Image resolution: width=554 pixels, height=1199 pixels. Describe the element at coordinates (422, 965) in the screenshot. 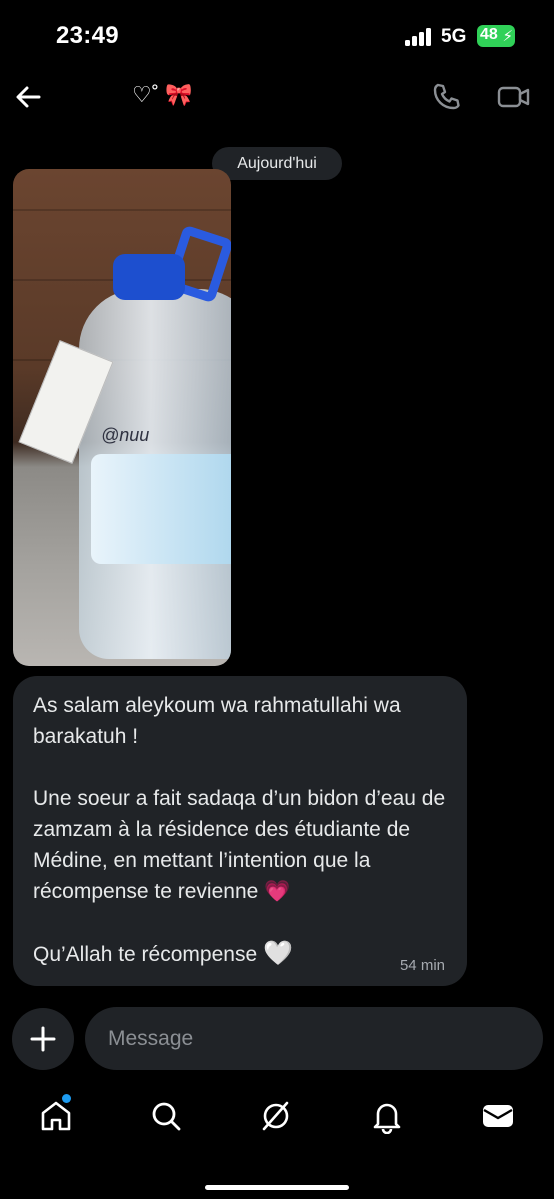

I see `message-timestamp: 54 min` at that location.